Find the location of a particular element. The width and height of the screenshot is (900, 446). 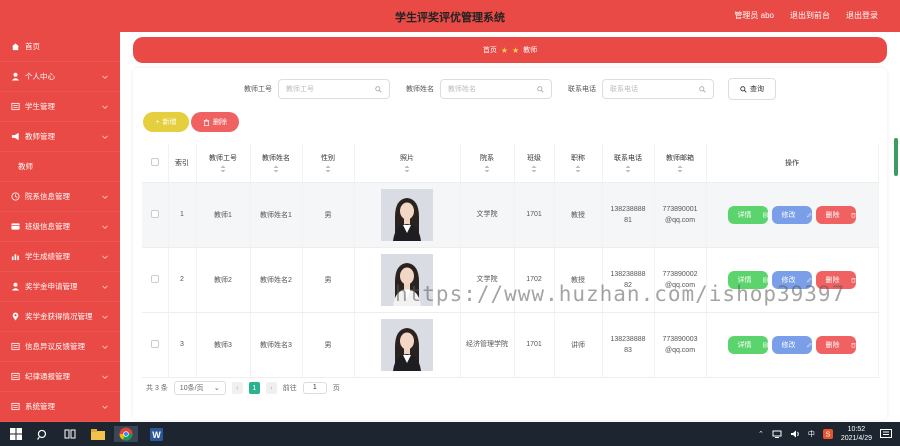

volume-icon is located at coordinates (795, 434).